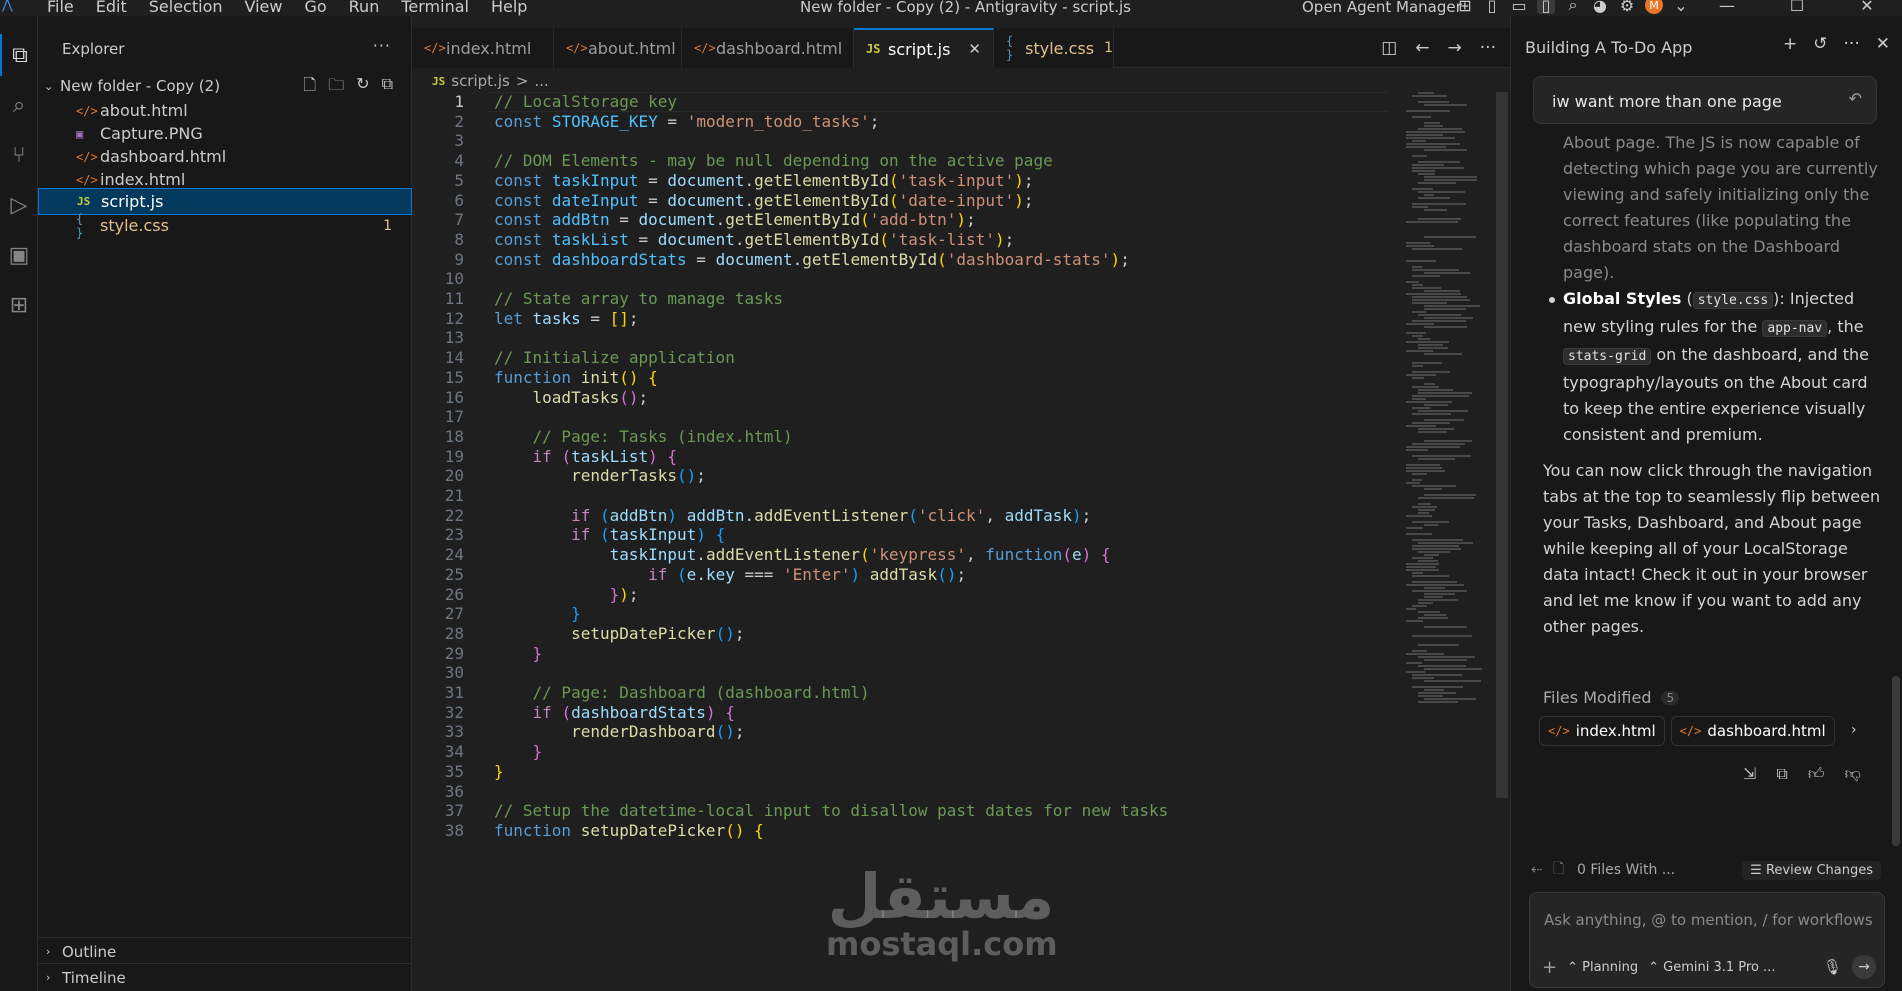 This screenshot has height=991, width=1902. What do you see at coordinates (1896, 761) in the screenshot?
I see `agent-scrollbar` at bounding box center [1896, 761].